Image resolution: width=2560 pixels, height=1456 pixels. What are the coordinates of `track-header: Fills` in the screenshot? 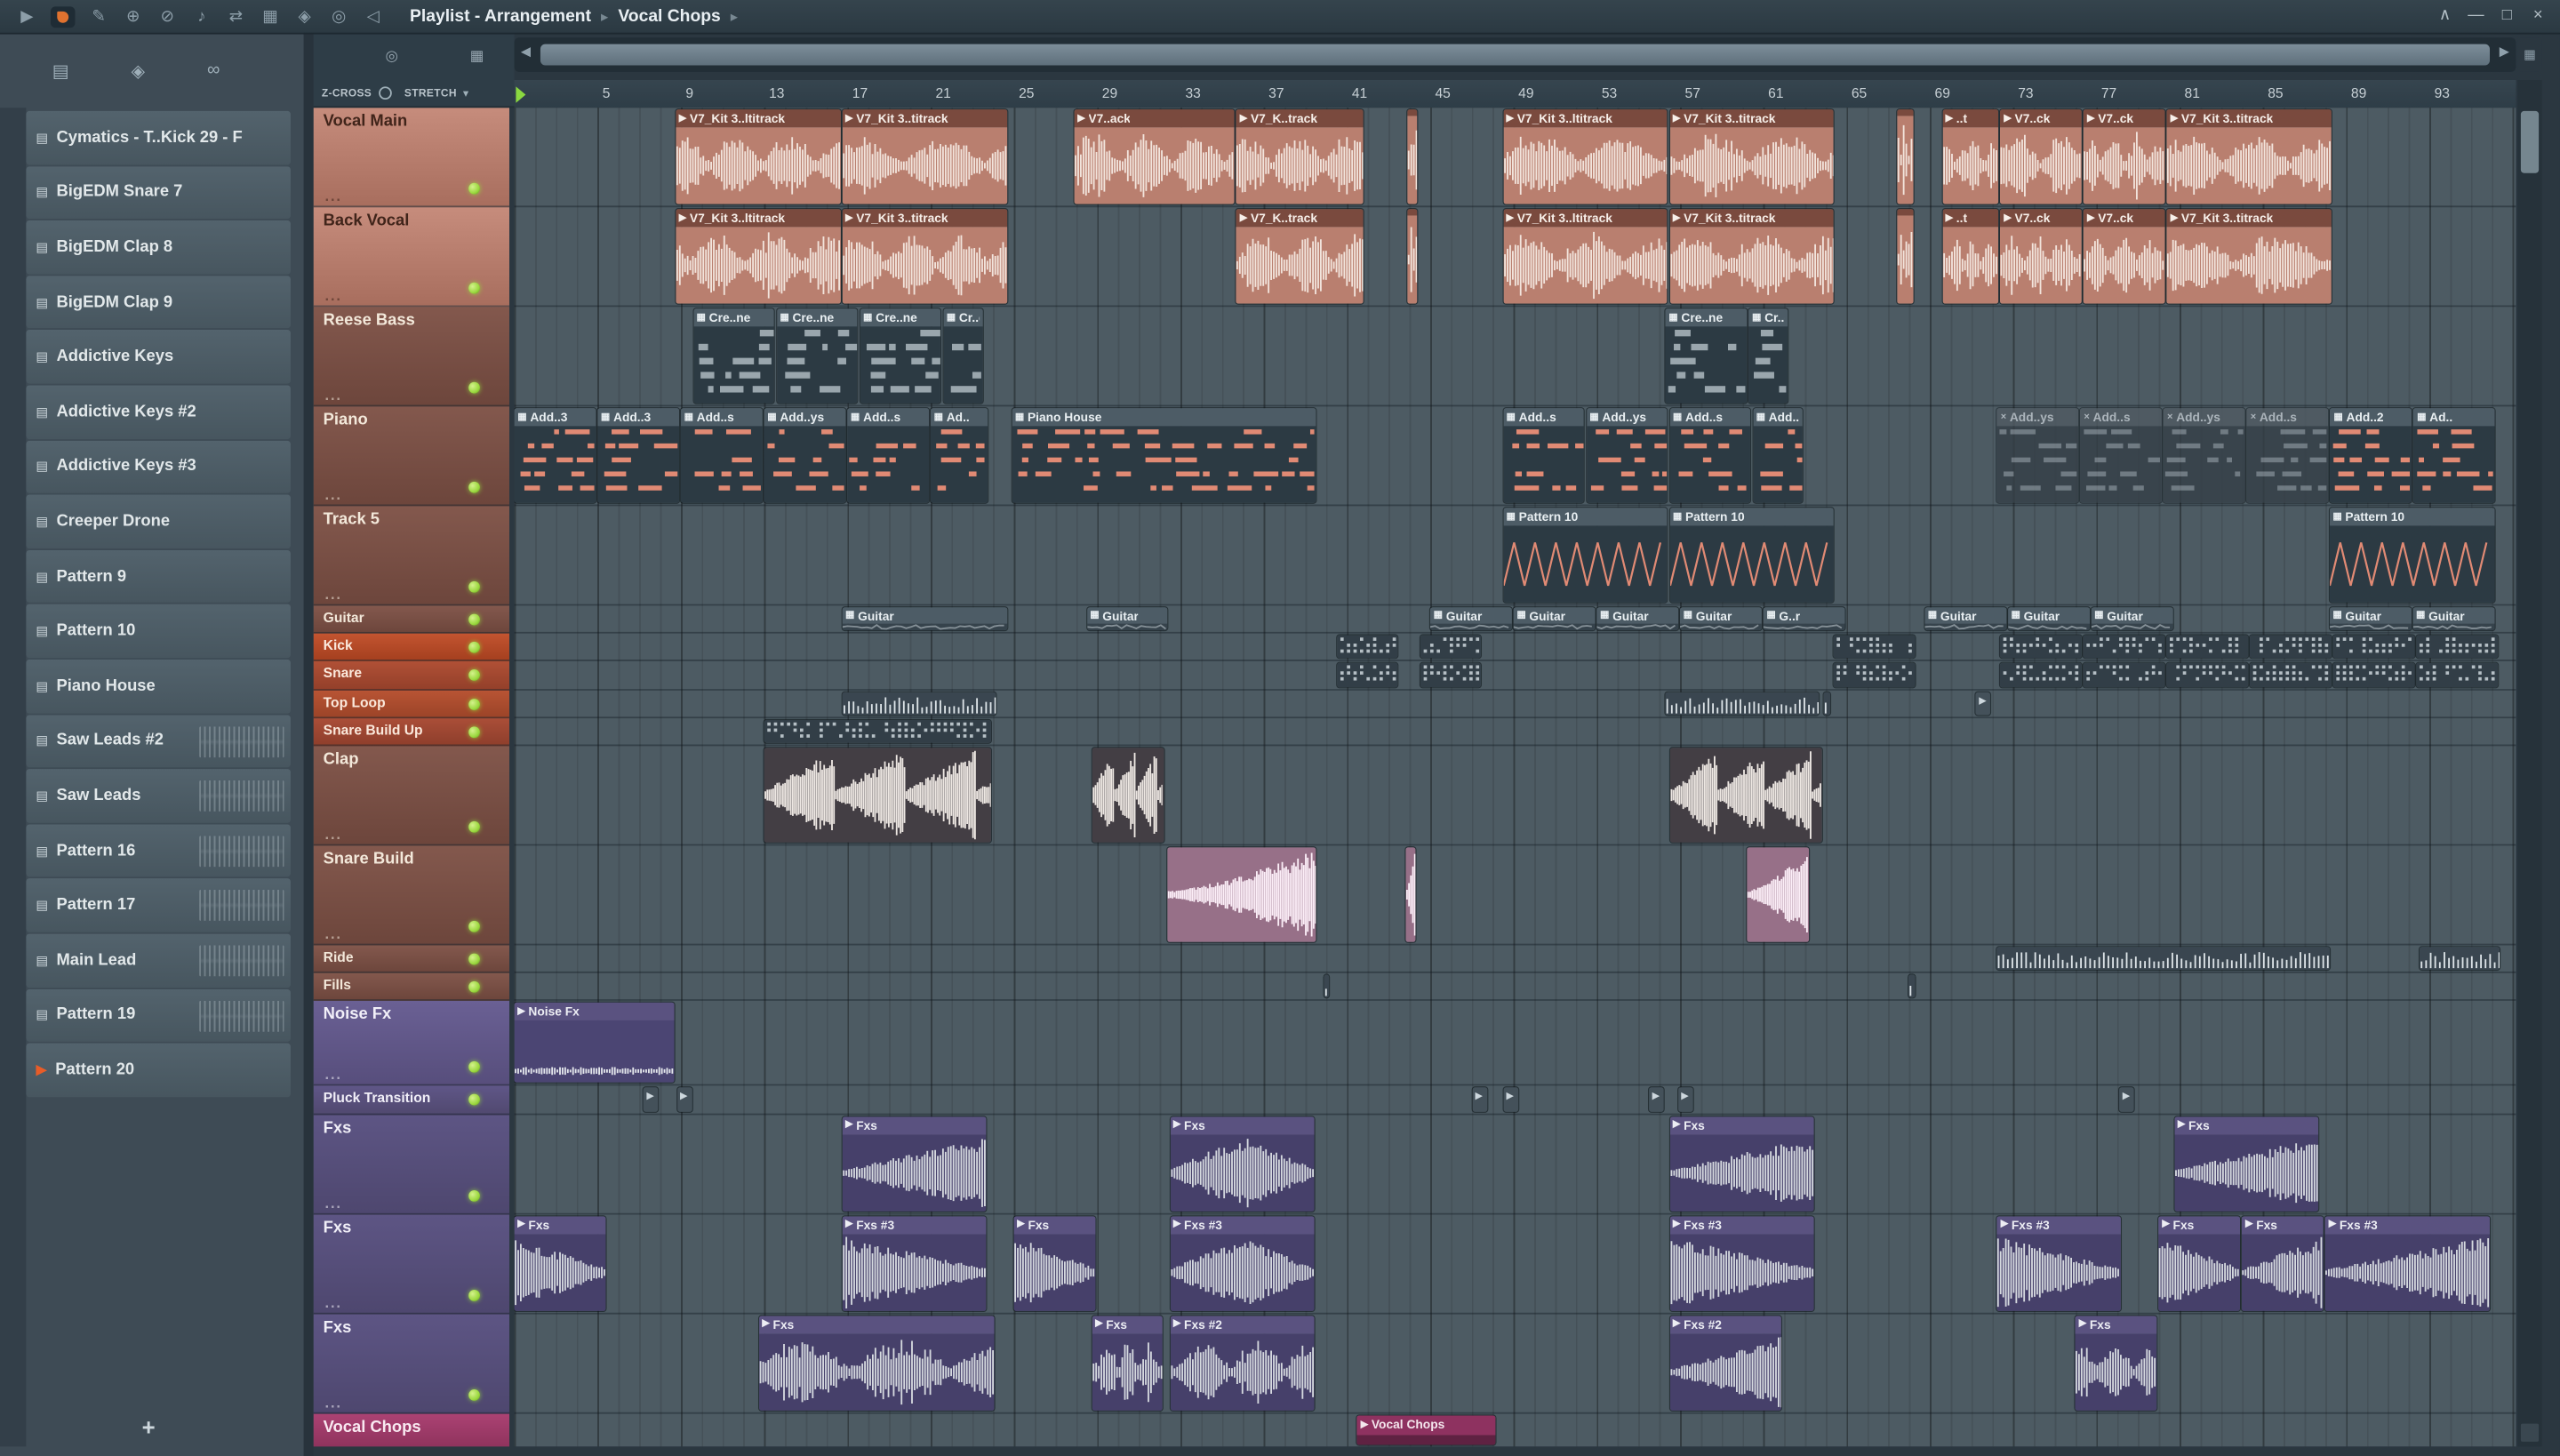 It's located at (411, 987).